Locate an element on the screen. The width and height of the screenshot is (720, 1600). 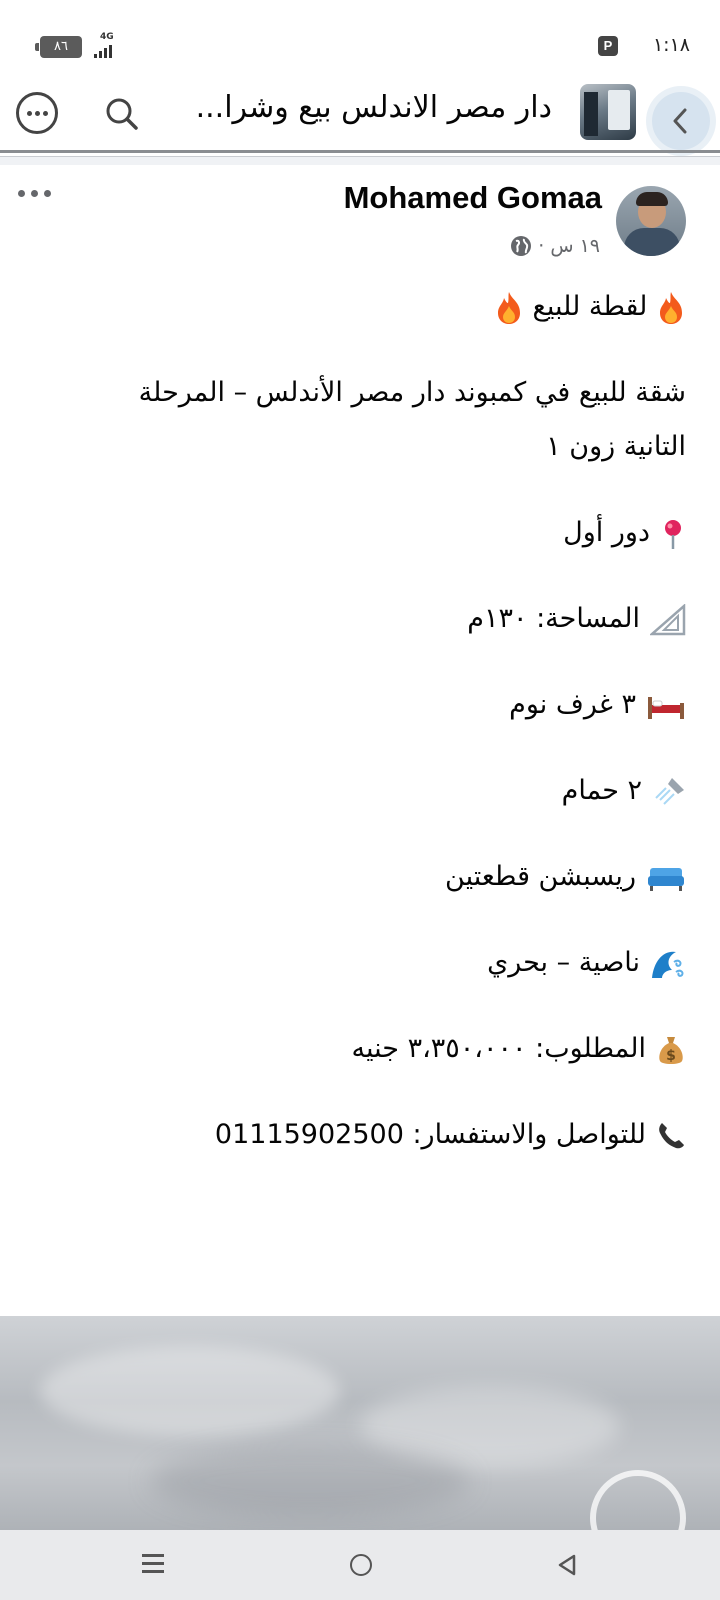
group-cover-thumbnail is located at coordinates (608, 112).